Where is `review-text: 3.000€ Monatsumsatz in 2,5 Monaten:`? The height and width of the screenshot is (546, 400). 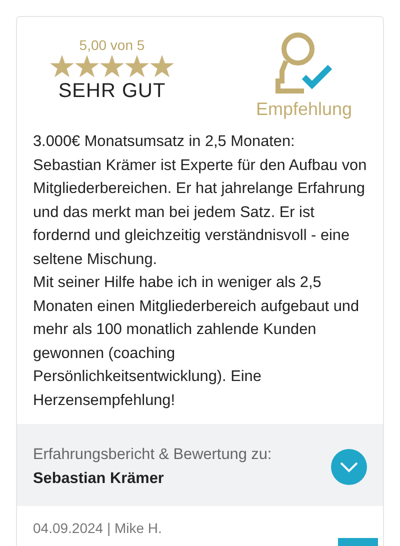
review-text: 3.000€ Monatsumsatz in 2,5 Monaten: is located at coordinates (164, 142).